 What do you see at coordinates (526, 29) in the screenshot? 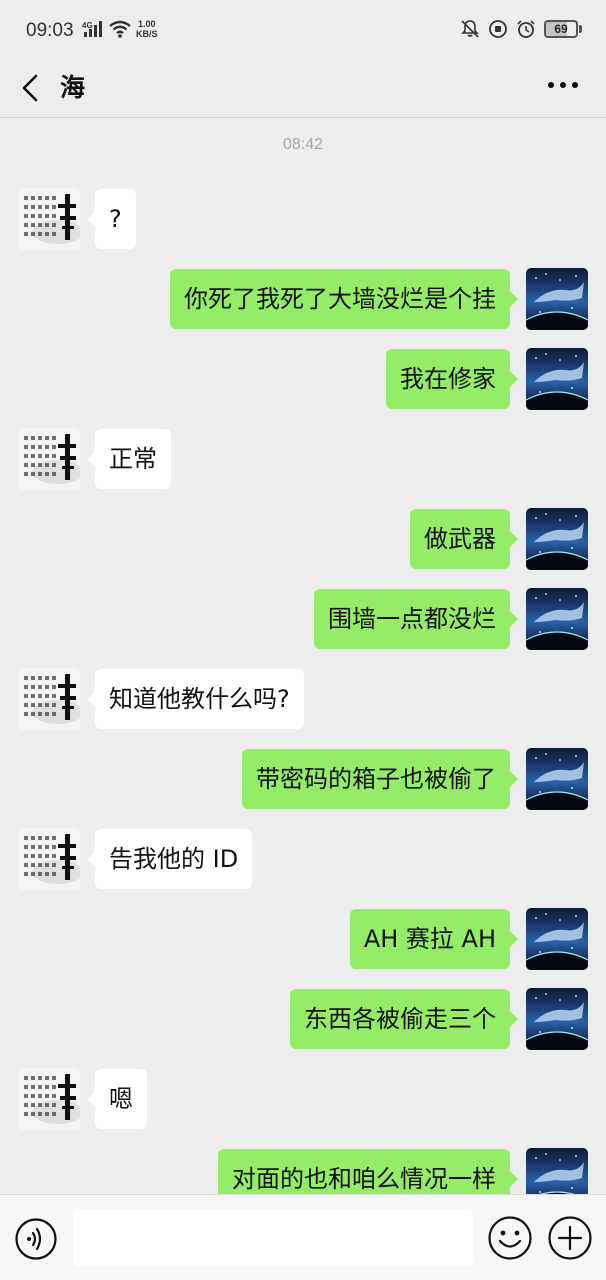
I see `alarm-icon` at bounding box center [526, 29].